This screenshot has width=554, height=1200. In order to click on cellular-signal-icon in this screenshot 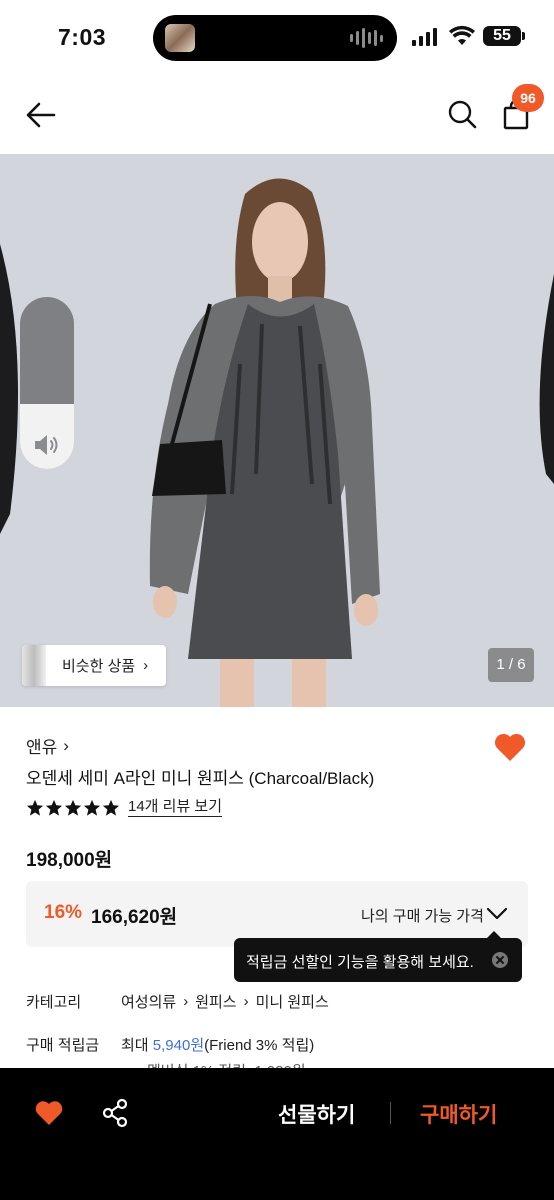, I will do `click(424, 37)`.